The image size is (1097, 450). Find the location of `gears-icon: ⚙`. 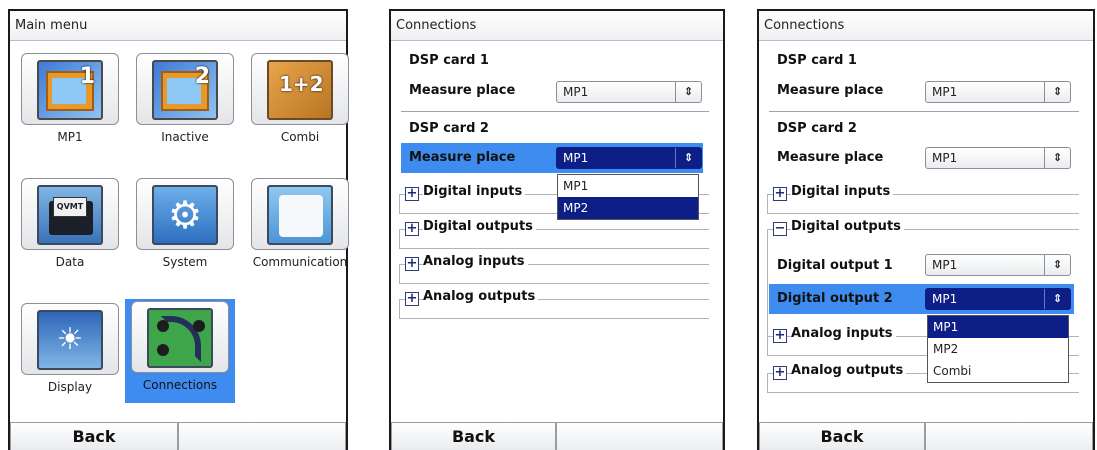

gears-icon: ⚙ is located at coordinates (185, 215).